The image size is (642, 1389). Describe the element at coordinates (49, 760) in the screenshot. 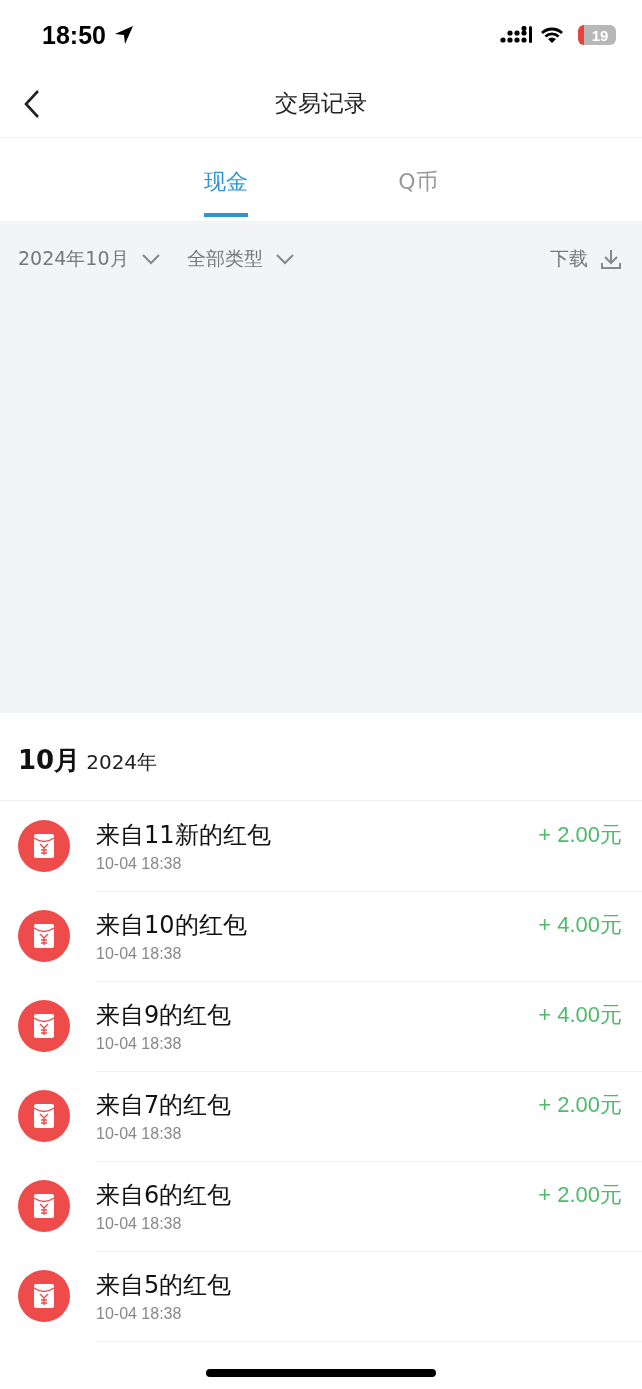

I see `section-month: 10月` at that location.